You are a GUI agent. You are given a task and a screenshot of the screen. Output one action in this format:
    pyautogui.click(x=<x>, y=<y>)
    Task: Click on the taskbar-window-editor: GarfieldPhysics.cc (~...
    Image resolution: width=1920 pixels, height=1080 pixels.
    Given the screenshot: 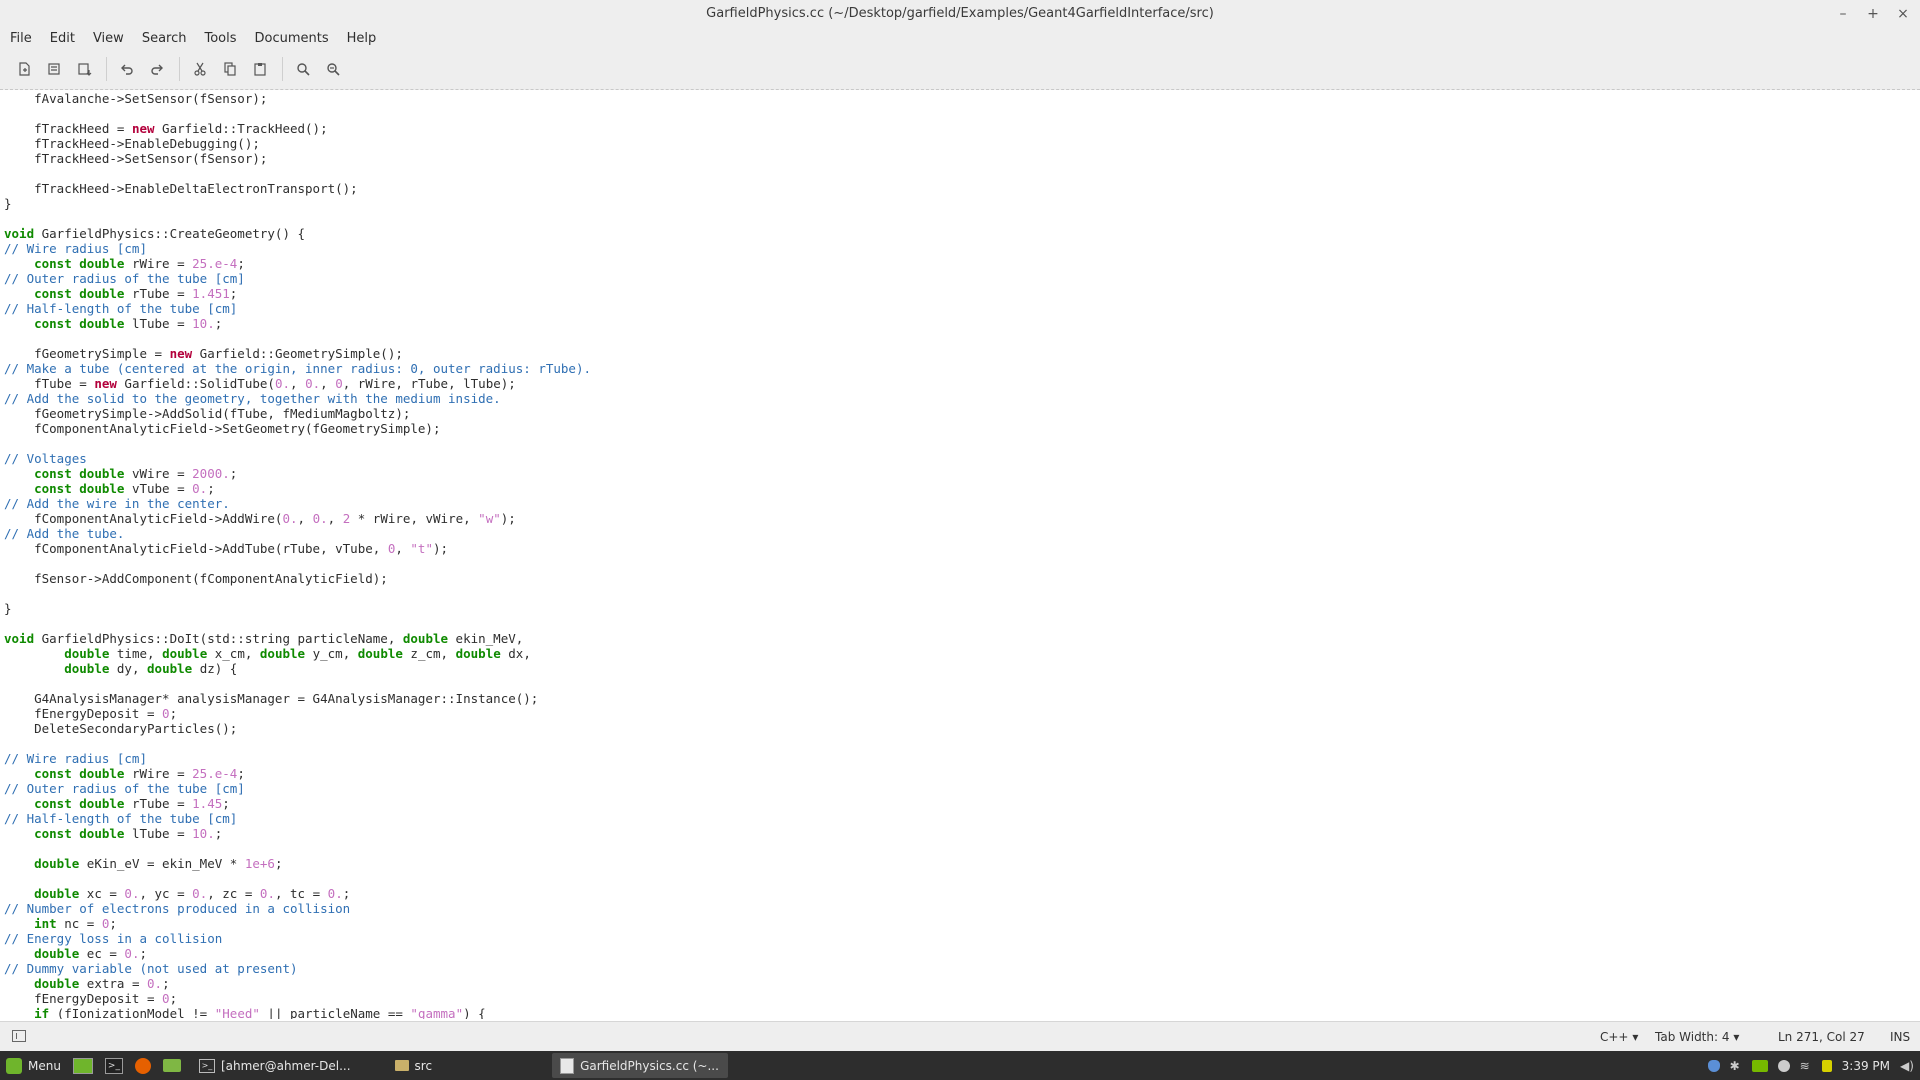 What is the action you would take?
    pyautogui.click(x=640, y=1065)
    